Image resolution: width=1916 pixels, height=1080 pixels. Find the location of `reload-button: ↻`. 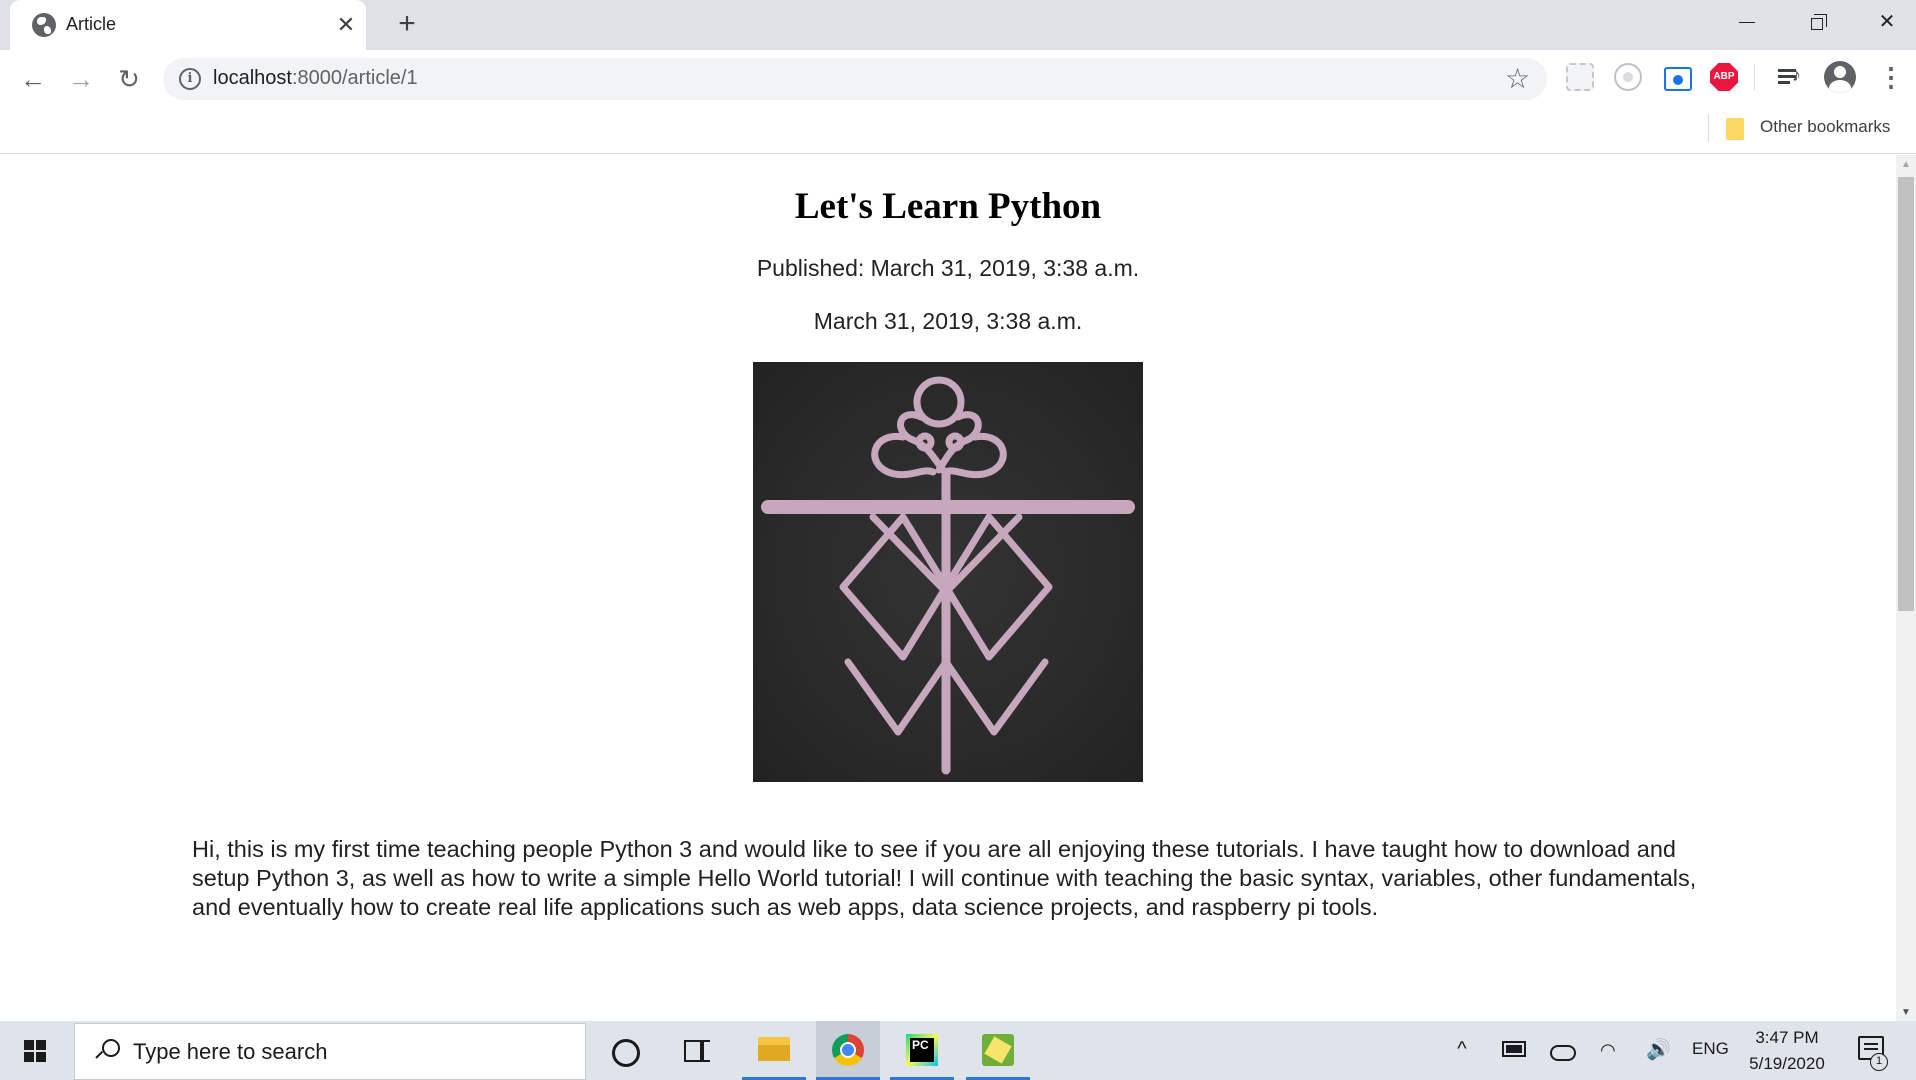

reload-button: ↻ is located at coordinates (129, 79).